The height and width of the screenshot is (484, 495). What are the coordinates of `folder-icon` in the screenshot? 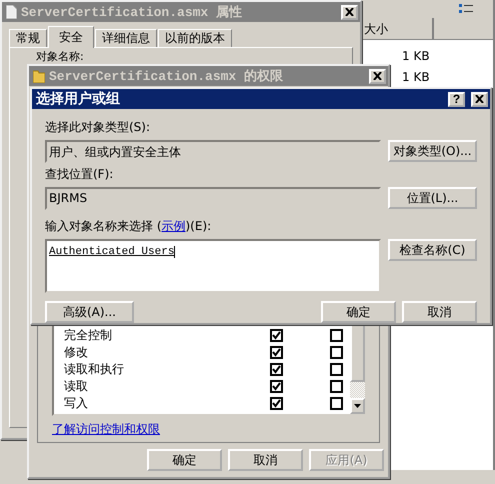 It's located at (39, 76).